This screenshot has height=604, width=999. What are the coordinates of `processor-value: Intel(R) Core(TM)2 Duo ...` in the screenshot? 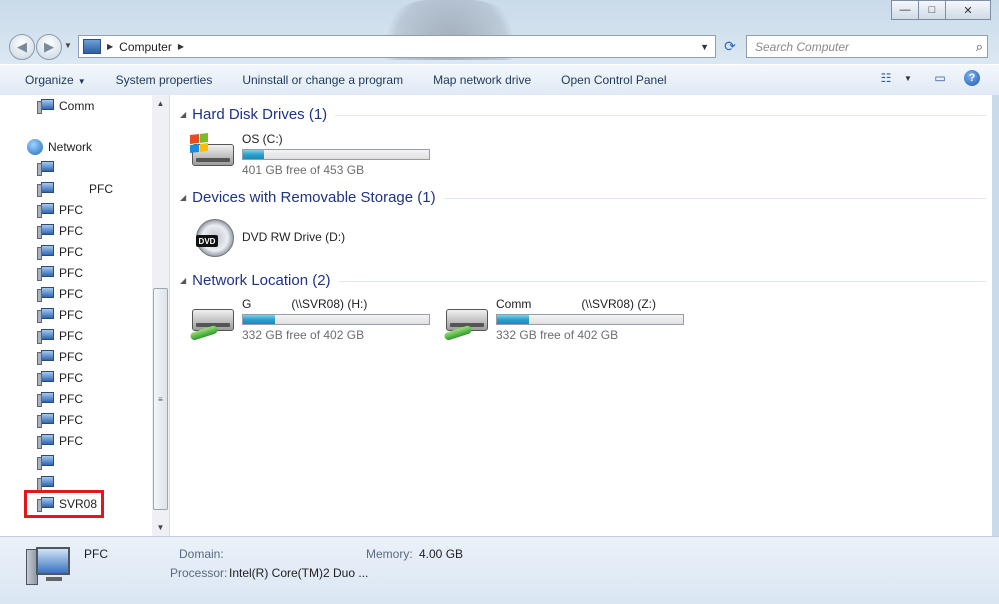 It's located at (299, 573).